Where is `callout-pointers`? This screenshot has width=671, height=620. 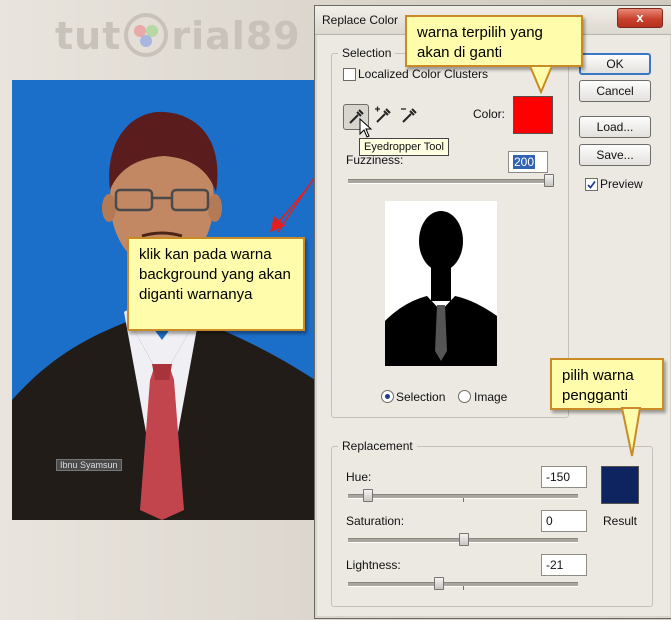 callout-pointers is located at coordinates (585, 261).